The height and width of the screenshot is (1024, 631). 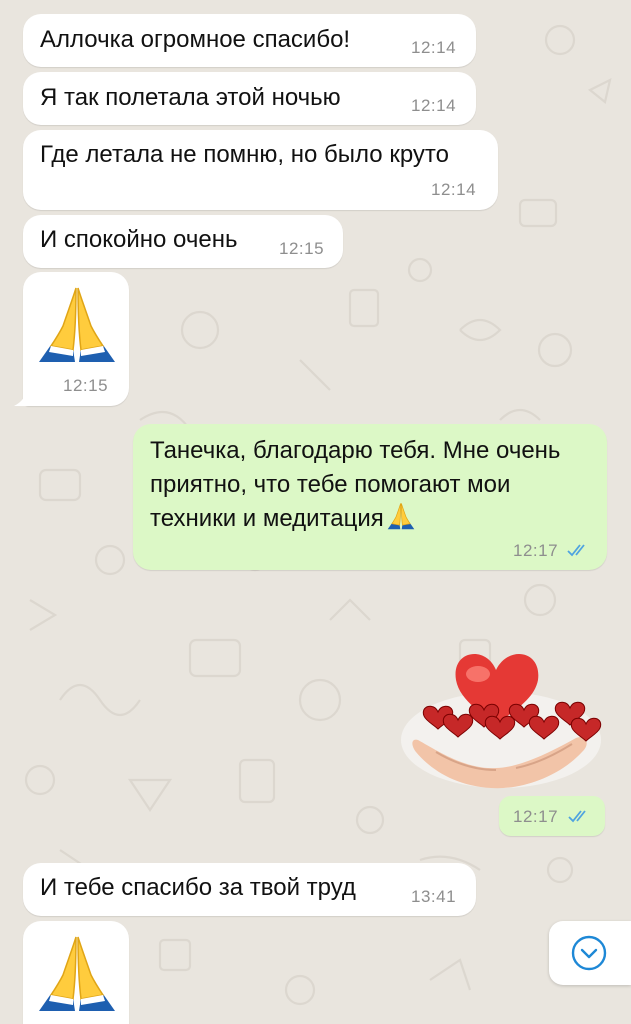 I want to click on message-text: Я так полетала этой ночью, so click(x=190, y=97).